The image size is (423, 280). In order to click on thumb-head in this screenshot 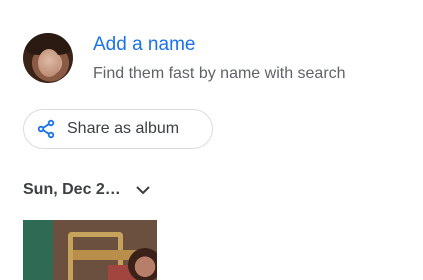, I will do `click(142, 264)`.